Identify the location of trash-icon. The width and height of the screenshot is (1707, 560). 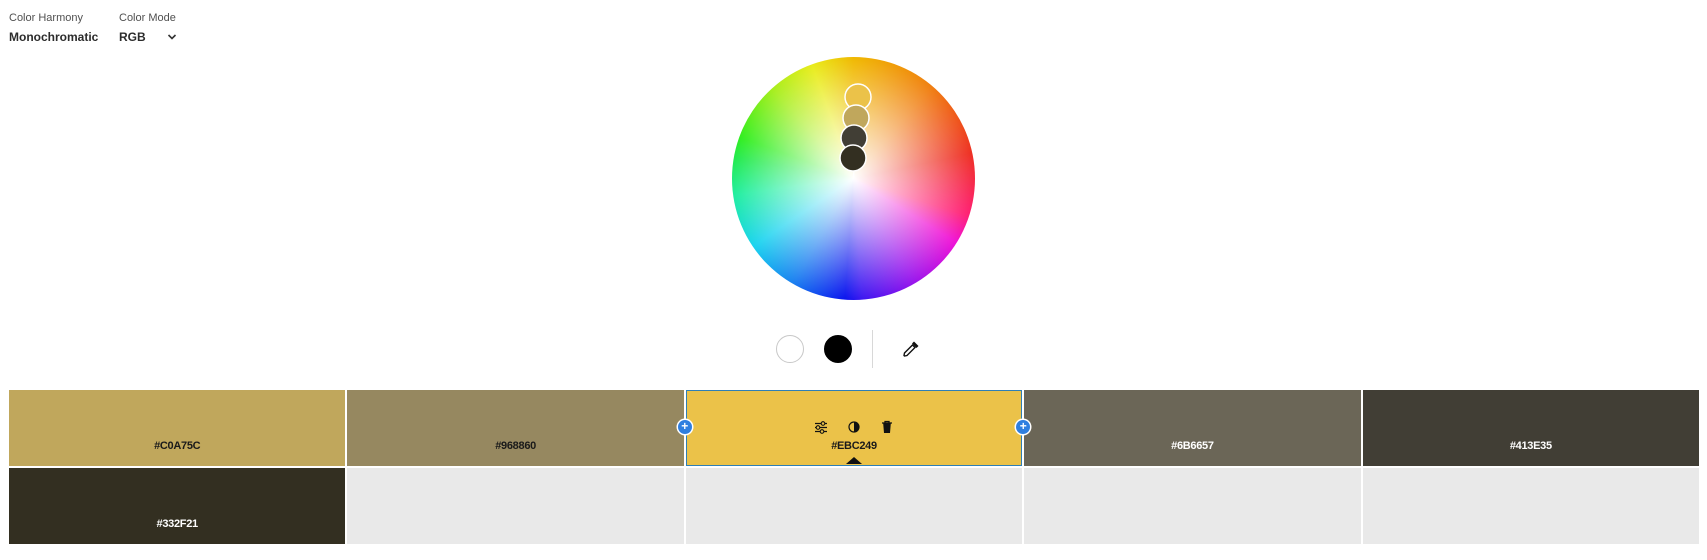
(887, 427).